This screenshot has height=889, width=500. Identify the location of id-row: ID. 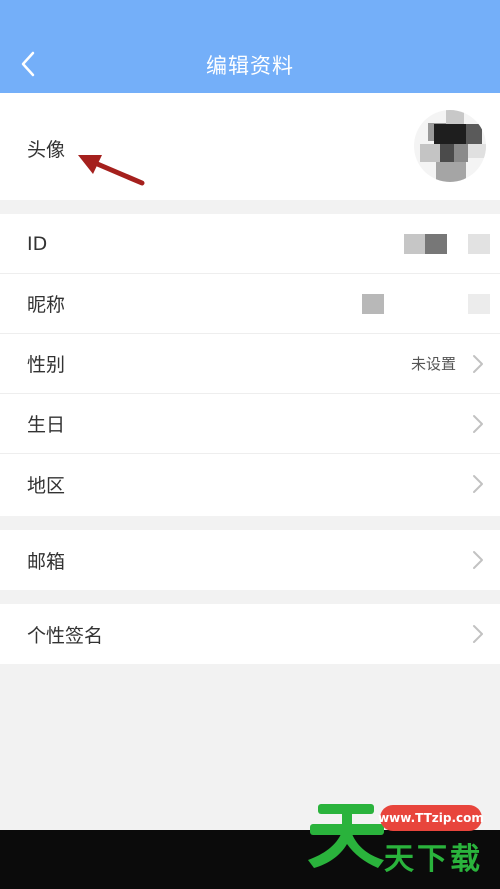
(250, 244).